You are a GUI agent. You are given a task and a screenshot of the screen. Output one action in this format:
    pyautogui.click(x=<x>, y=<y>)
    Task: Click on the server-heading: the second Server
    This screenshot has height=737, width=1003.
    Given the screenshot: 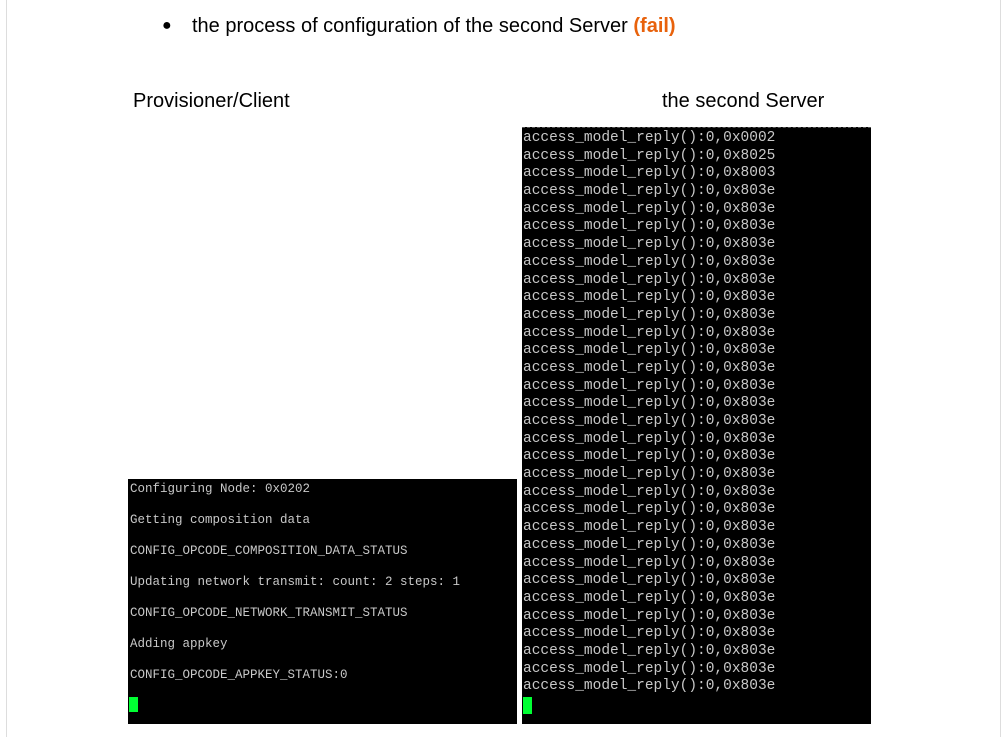 What is the action you would take?
    pyautogui.click(x=743, y=101)
    